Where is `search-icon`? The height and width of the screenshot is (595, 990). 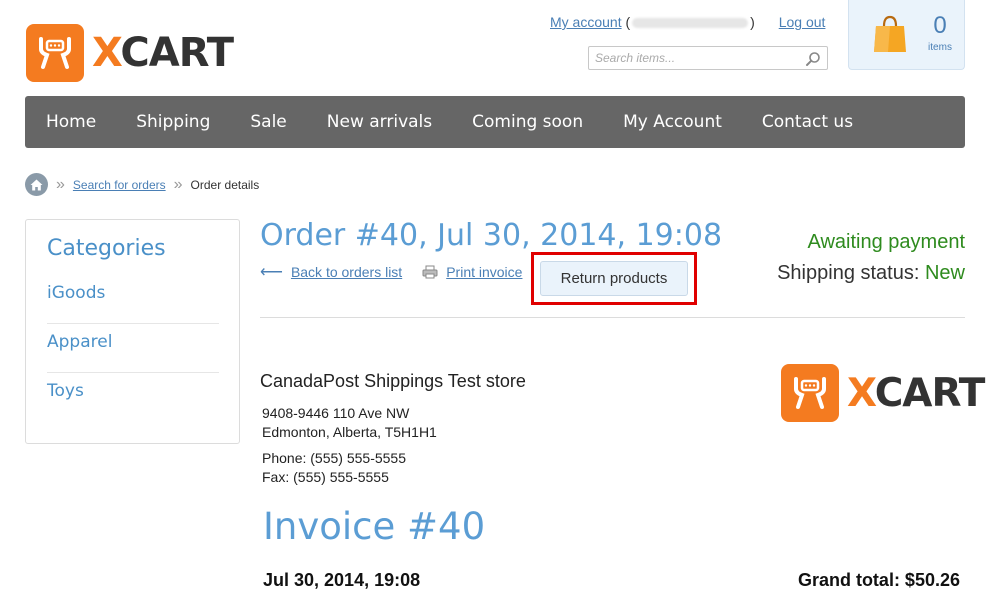
search-icon is located at coordinates (813, 59).